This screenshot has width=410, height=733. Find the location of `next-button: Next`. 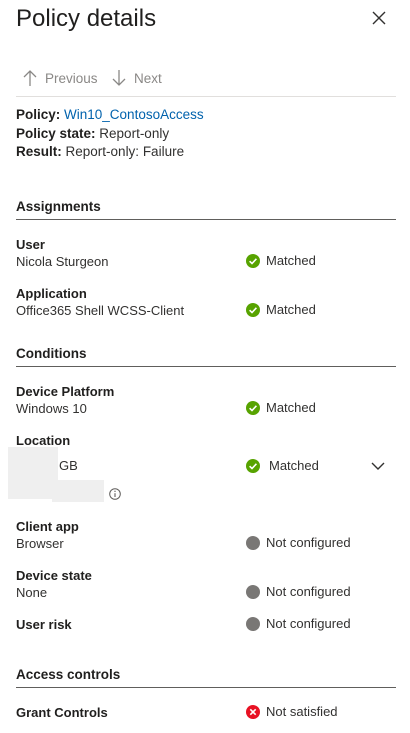

next-button: Next is located at coordinates (137, 78).